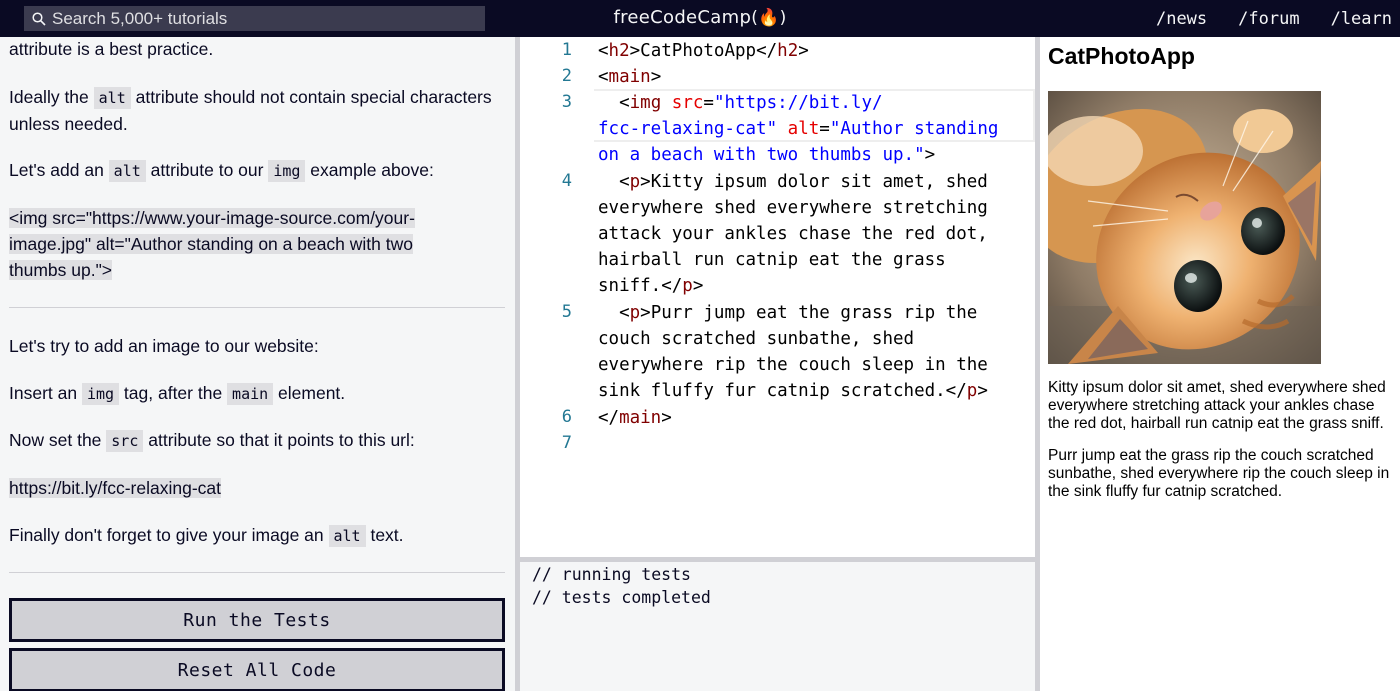  Describe the element at coordinates (687, 103) in the screenshot. I see `code-token: src` at that location.